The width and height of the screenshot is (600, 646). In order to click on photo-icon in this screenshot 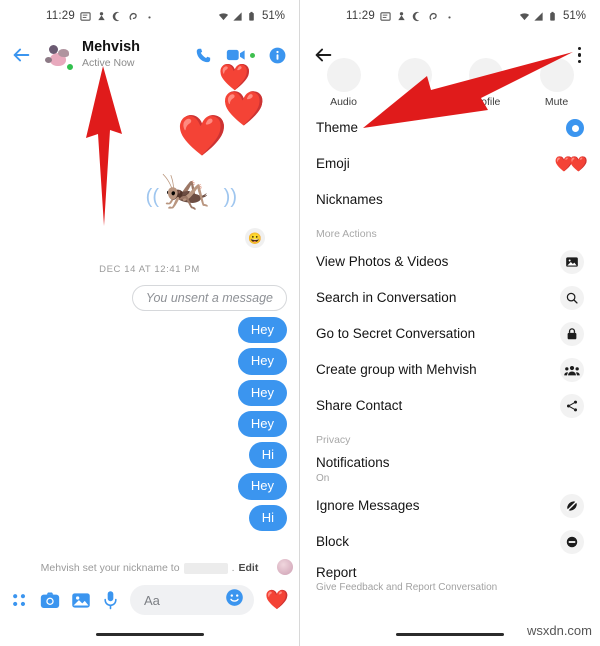, I will do `click(572, 262)`.